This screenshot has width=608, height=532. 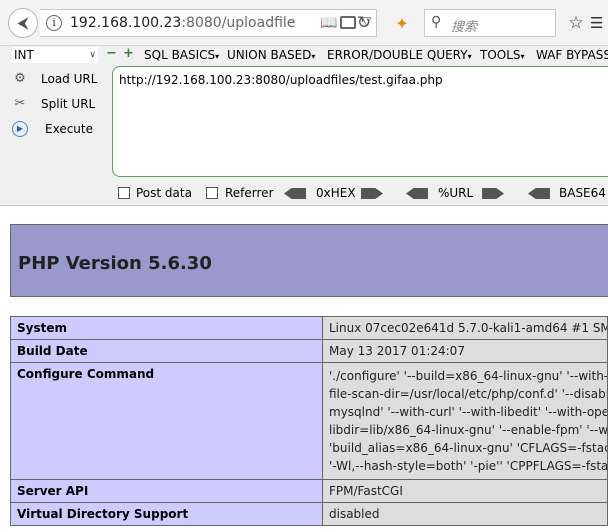 What do you see at coordinates (490, 23) in the screenshot?
I see `search-box: ⚲ 搜索` at bounding box center [490, 23].